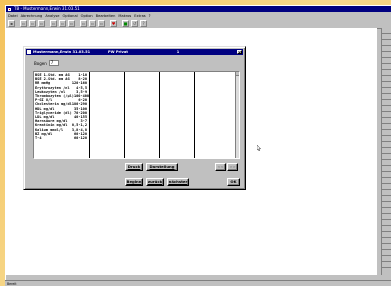  What do you see at coordinates (162, 167) in the screenshot?
I see `darstellung-button: Darstellung` at bounding box center [162, 167].